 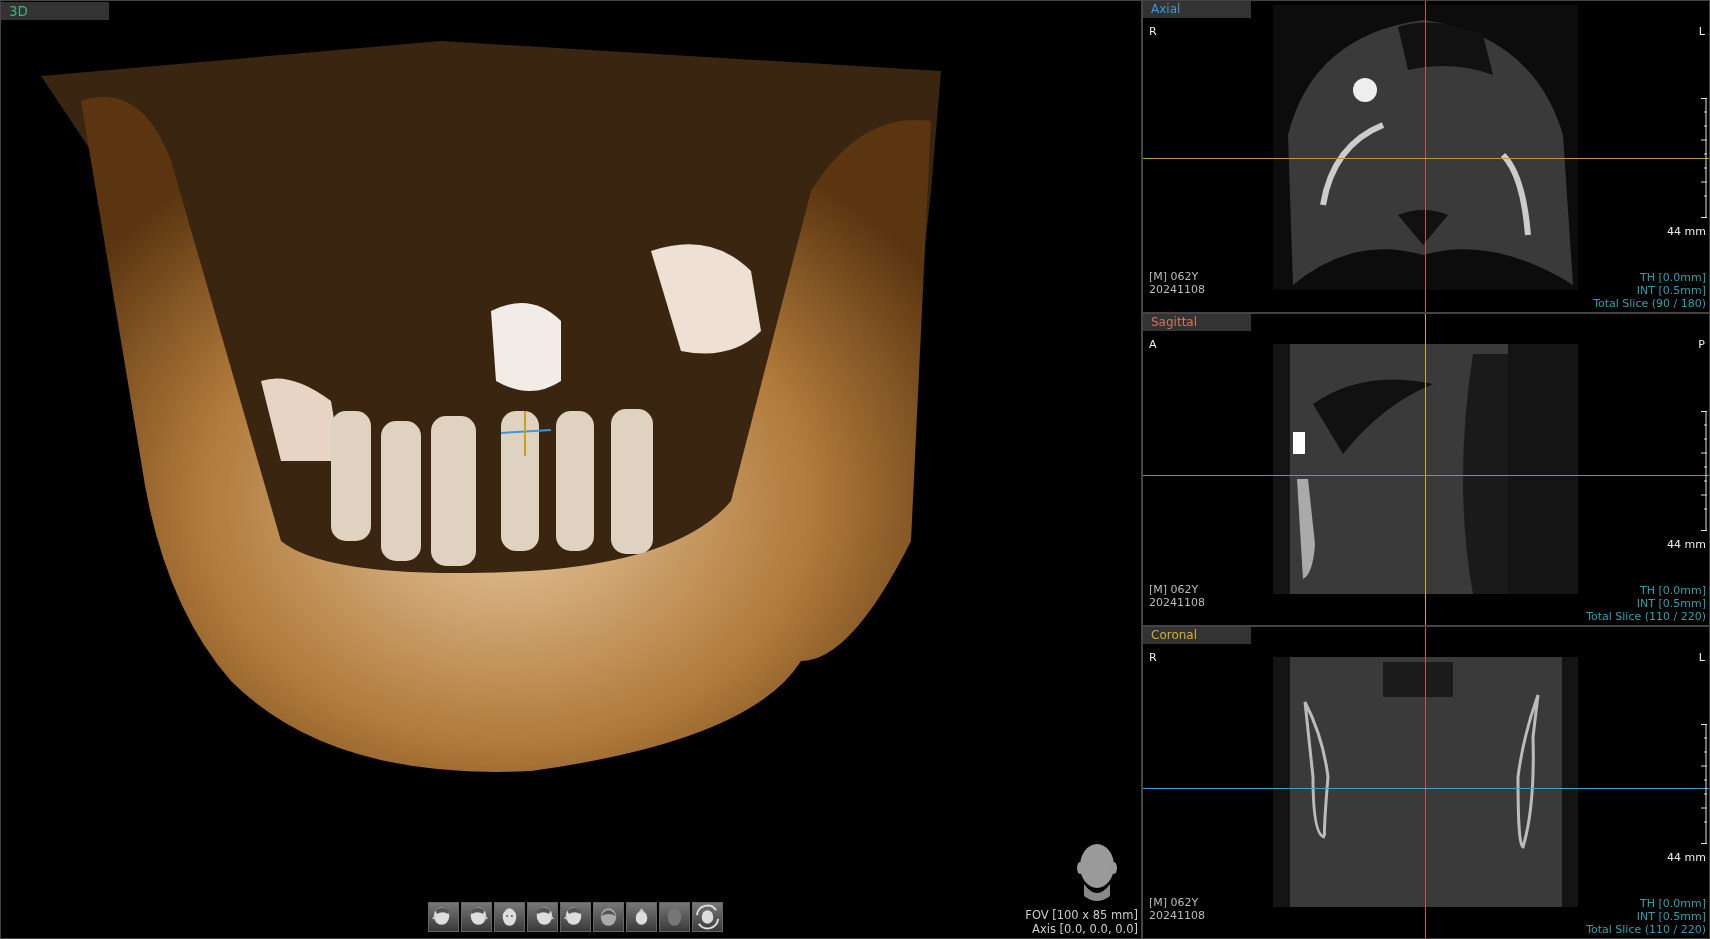 What do you see at coordinates (1197, 635) in the screenshot?
I see `view-title: Coronal` at bounding box center [1197, 635].